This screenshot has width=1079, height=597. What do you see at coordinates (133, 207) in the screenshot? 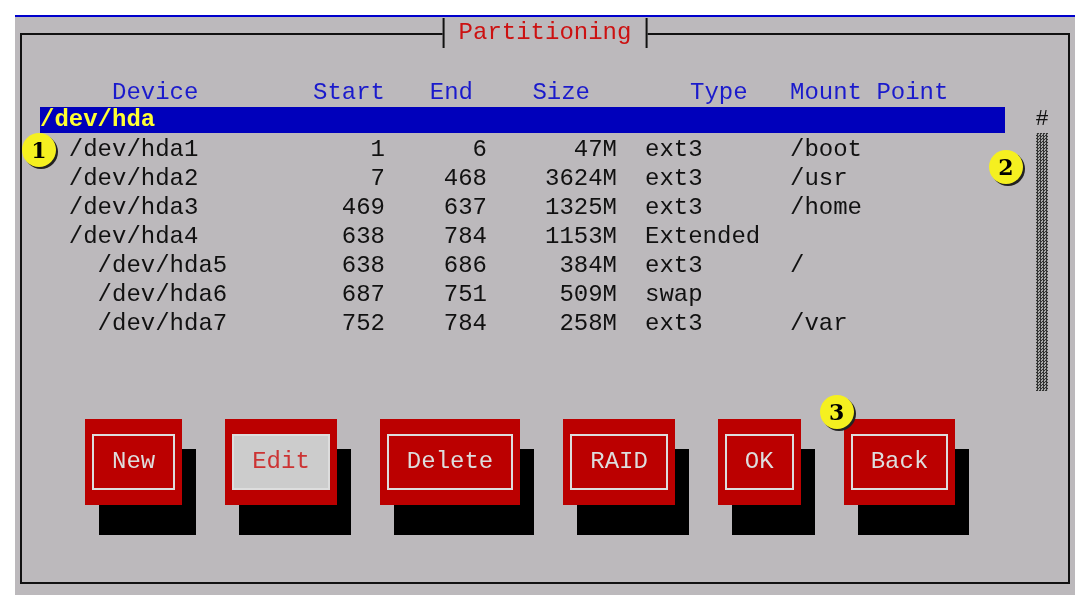
I see `device-cell: /dev/hda3` at bounding box center [133, 207].